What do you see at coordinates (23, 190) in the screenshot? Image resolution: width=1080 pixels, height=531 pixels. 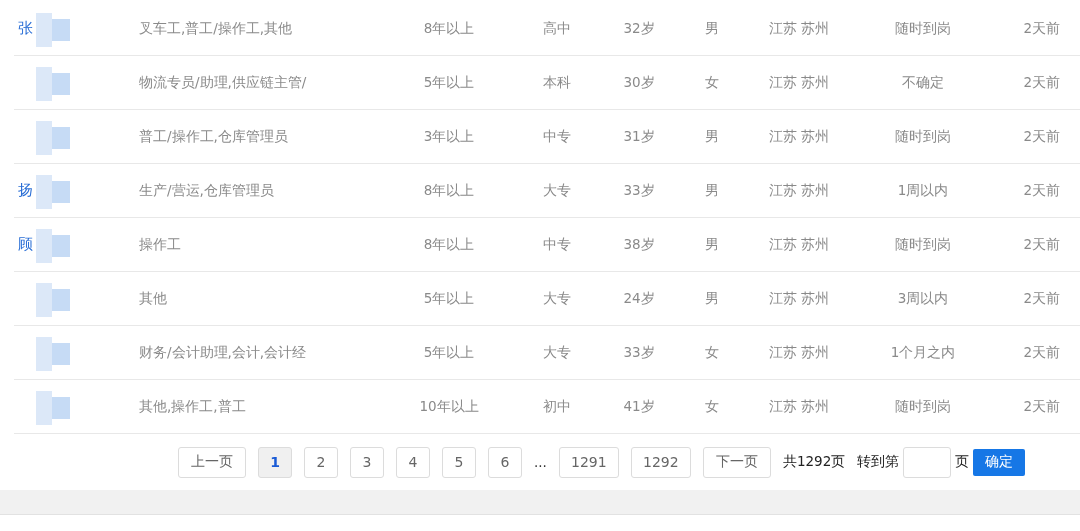 I see `candidate-name: 扬` at bounding box center [23, 190].